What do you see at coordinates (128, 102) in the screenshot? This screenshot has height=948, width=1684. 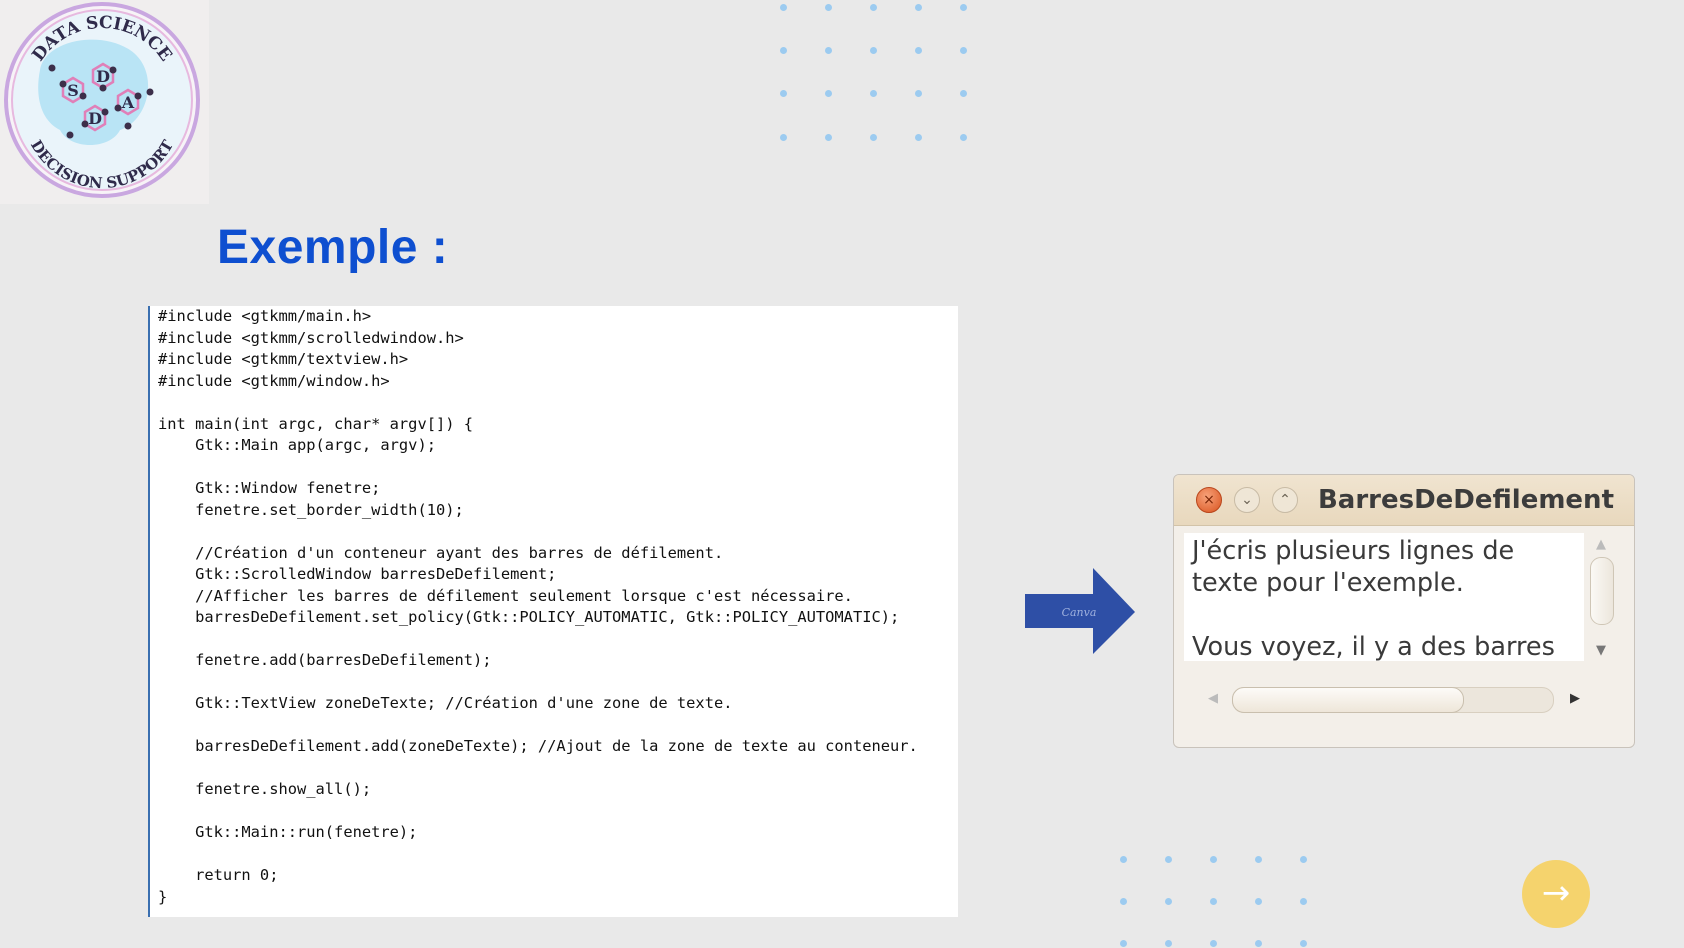 I see `logo-letter-a: A` at bounding box center [128, 102].